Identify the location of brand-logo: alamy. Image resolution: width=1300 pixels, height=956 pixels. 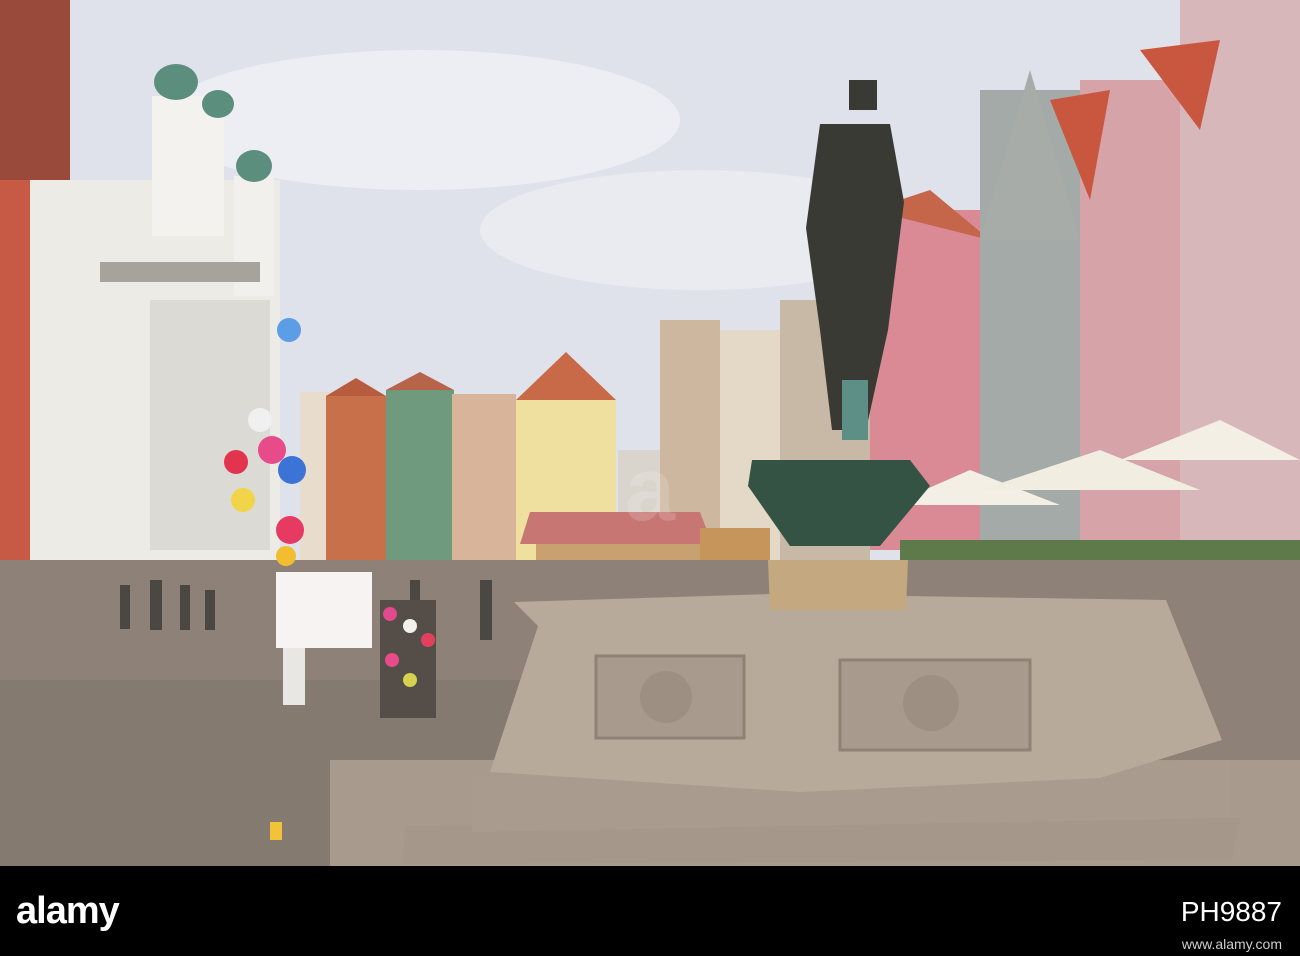
(68, 911).